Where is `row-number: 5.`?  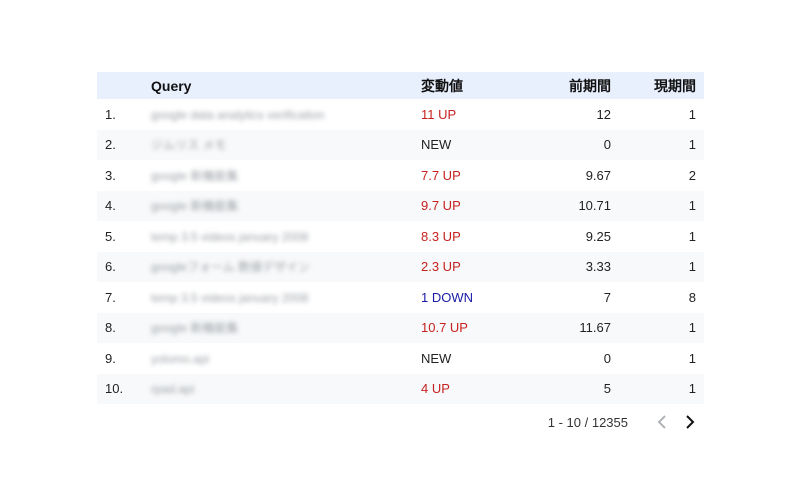 row-number: 5. is located at coordinates (110, 236).